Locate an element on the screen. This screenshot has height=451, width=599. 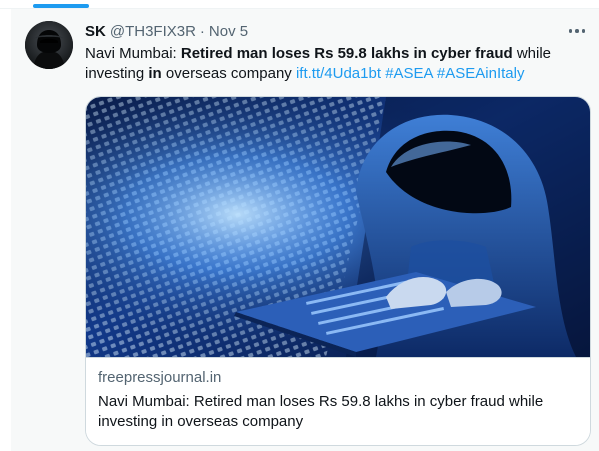
hashtag-aseainitaly: #ASEAinItaly is located at coordinates (481, 73).